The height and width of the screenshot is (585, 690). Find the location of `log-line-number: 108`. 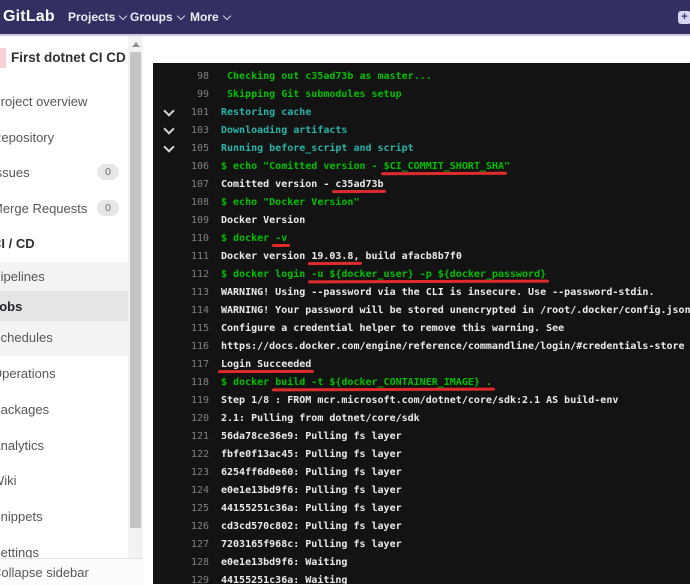

log-line-number: 108 is located at coordinates (193, 202).